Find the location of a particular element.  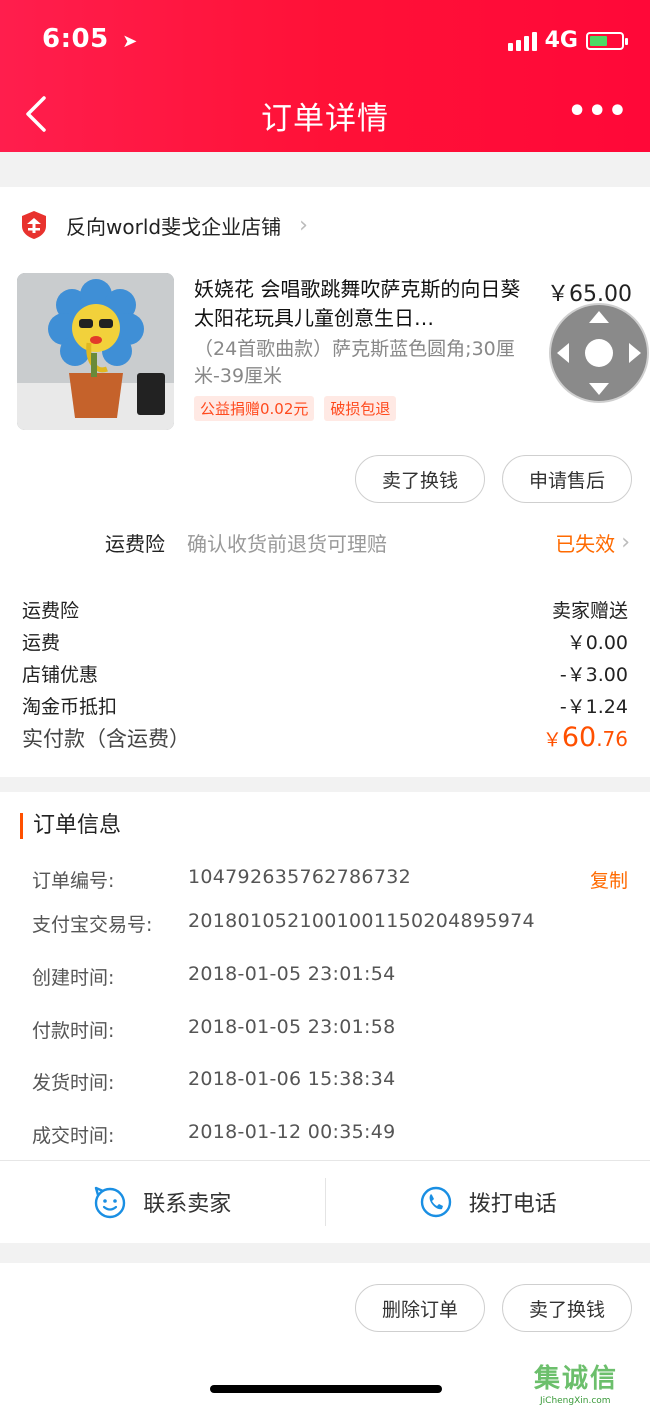

battery-icon is located at coordinates (607, 40).